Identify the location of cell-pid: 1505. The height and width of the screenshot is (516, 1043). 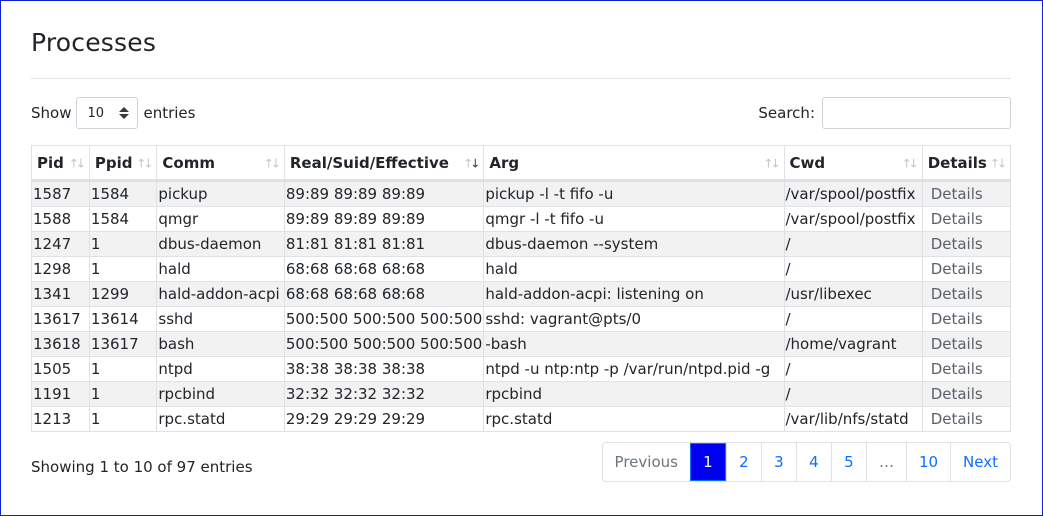
(60, 369).